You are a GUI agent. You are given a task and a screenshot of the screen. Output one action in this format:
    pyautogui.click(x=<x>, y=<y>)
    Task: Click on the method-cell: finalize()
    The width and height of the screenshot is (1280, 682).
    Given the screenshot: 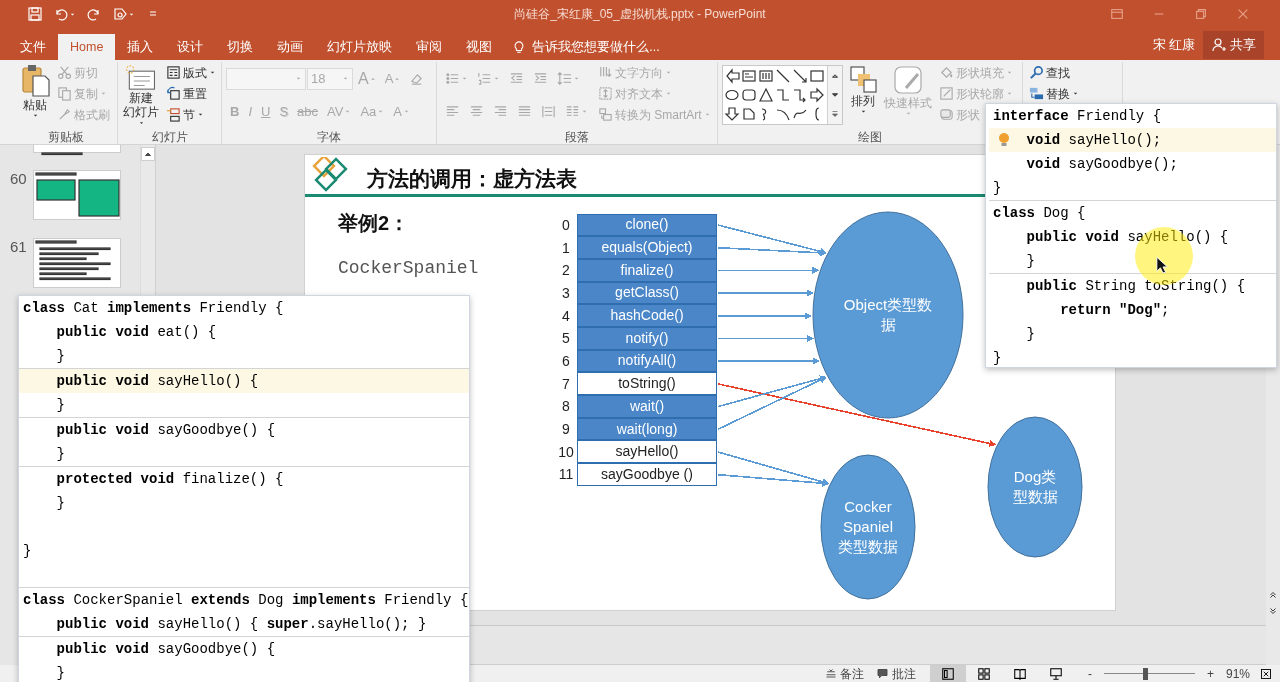 What is the action you would take?
    pyautogui.click(x=647, y=270)
    